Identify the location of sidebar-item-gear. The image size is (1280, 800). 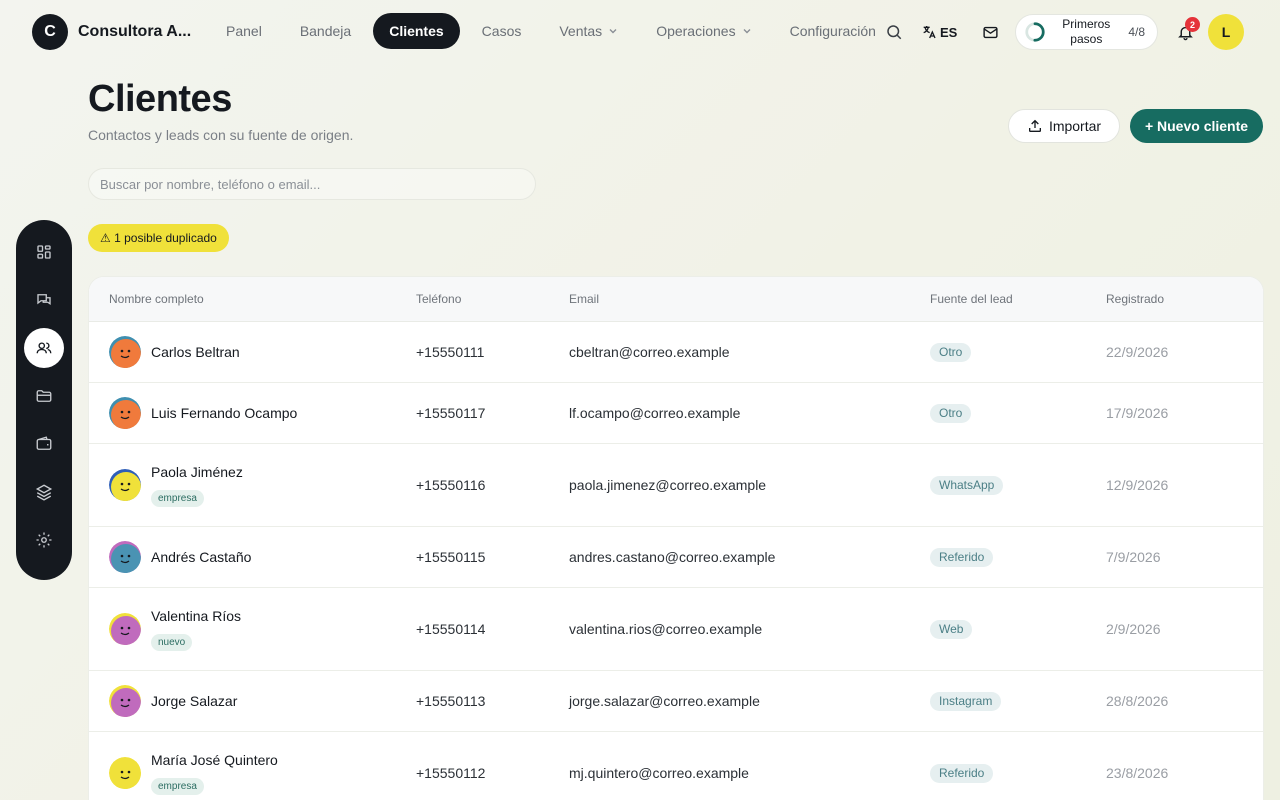
(44, 540).